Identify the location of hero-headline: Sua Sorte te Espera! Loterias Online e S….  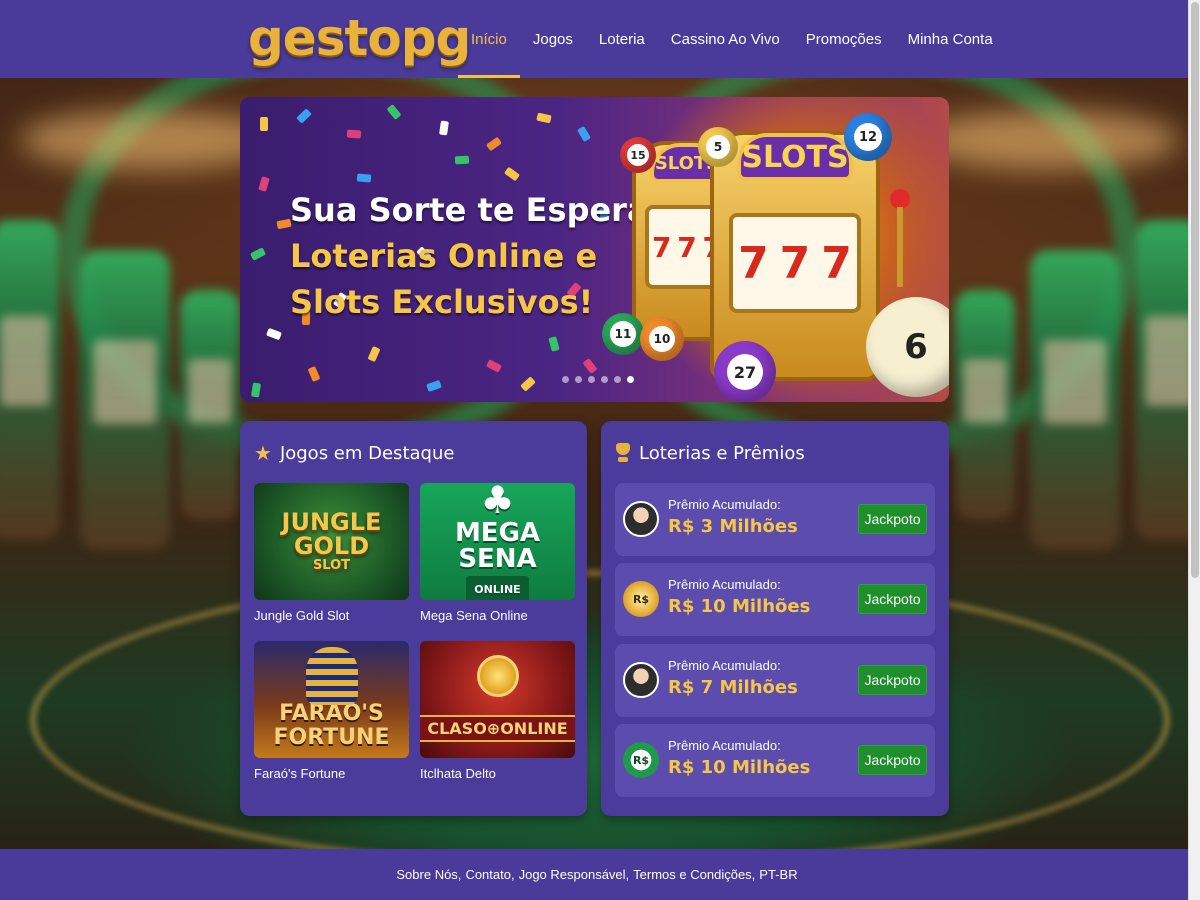
(477, 256).